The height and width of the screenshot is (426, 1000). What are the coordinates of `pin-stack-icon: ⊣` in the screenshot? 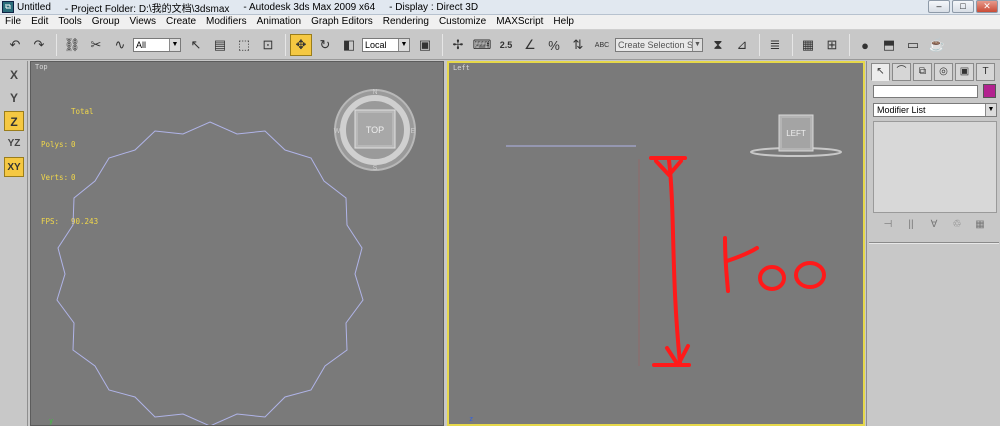 It's located at (888, 225).